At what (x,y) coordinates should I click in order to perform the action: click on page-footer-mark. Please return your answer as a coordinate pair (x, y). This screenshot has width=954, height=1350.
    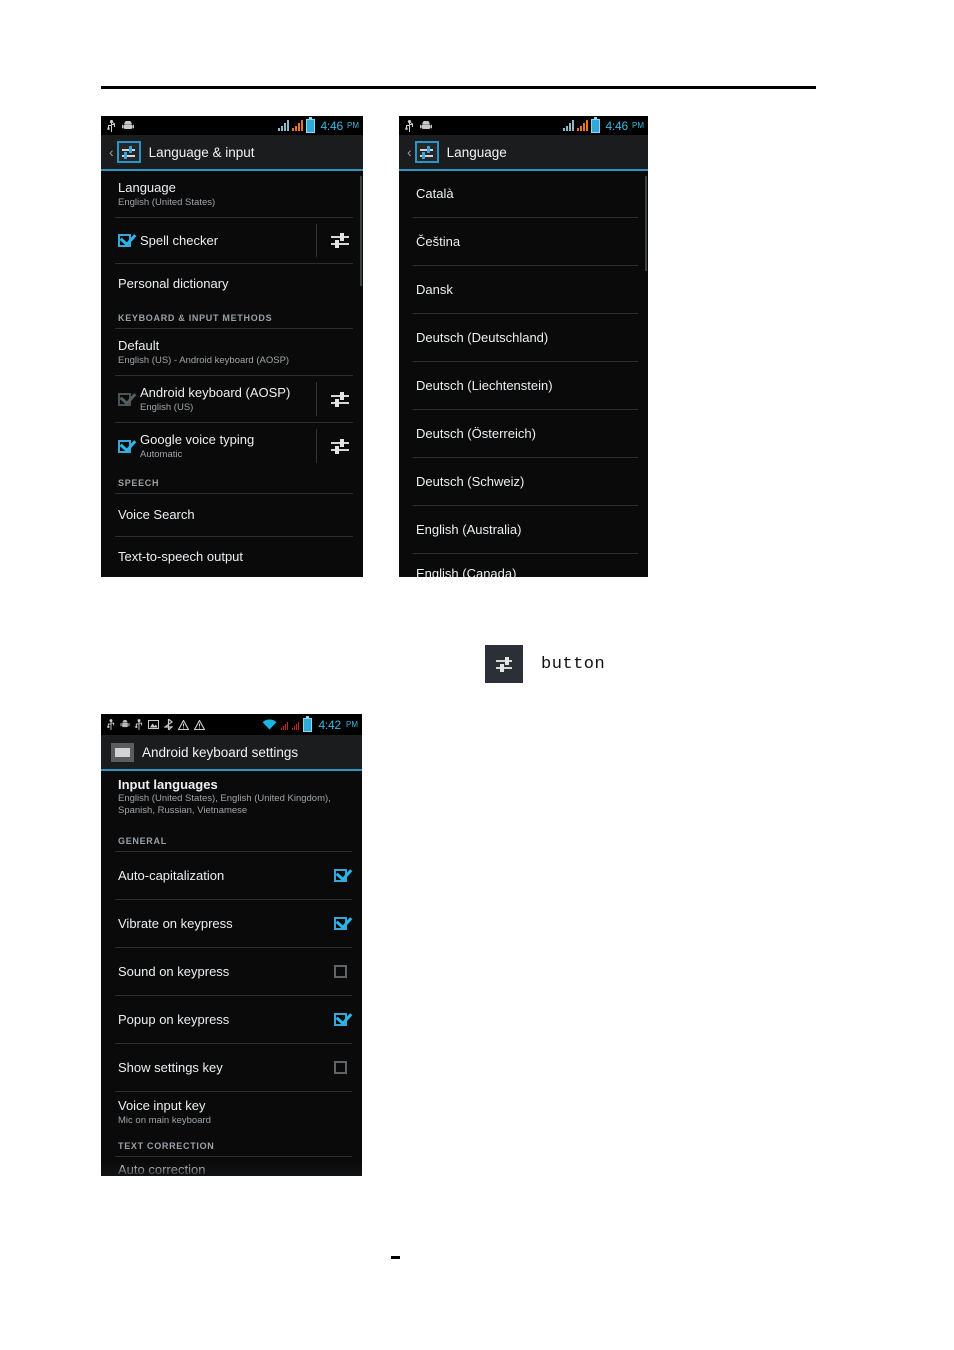
    Looking at the image, I should click on (395, 1257).